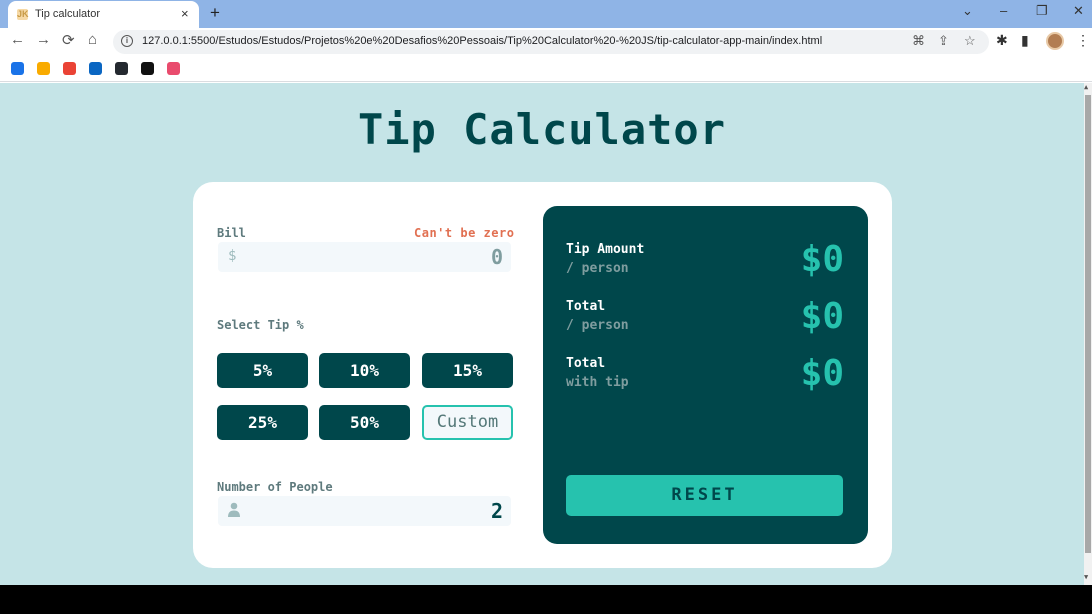 Image resolution: width=1092 pixels, height=614 pixels. I want to click on bookmark-gmail-icon, so click(69, 68).